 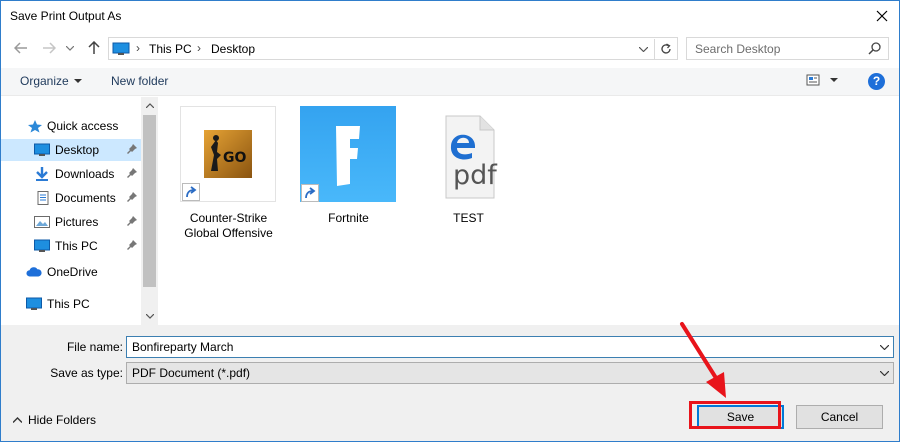 I want to click on nav-scrollbar, so click(x=149, y=211).